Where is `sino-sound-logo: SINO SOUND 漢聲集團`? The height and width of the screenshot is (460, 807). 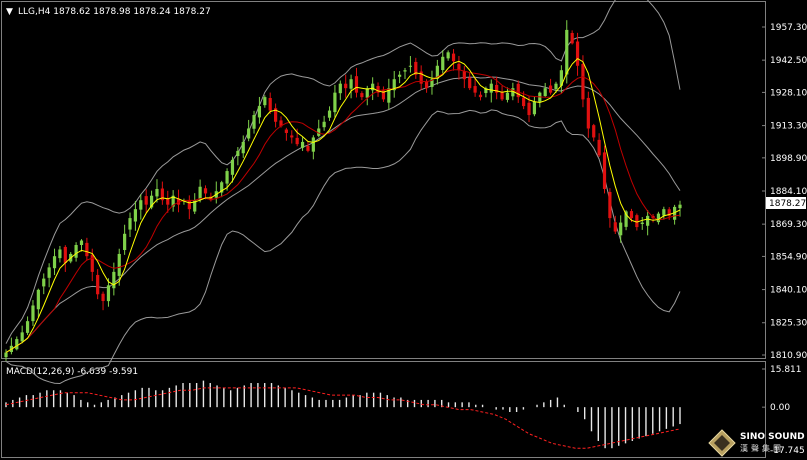 sino-sound-logo: SINO SOUND 漢聲集團 is located at coordinates (757, 443).